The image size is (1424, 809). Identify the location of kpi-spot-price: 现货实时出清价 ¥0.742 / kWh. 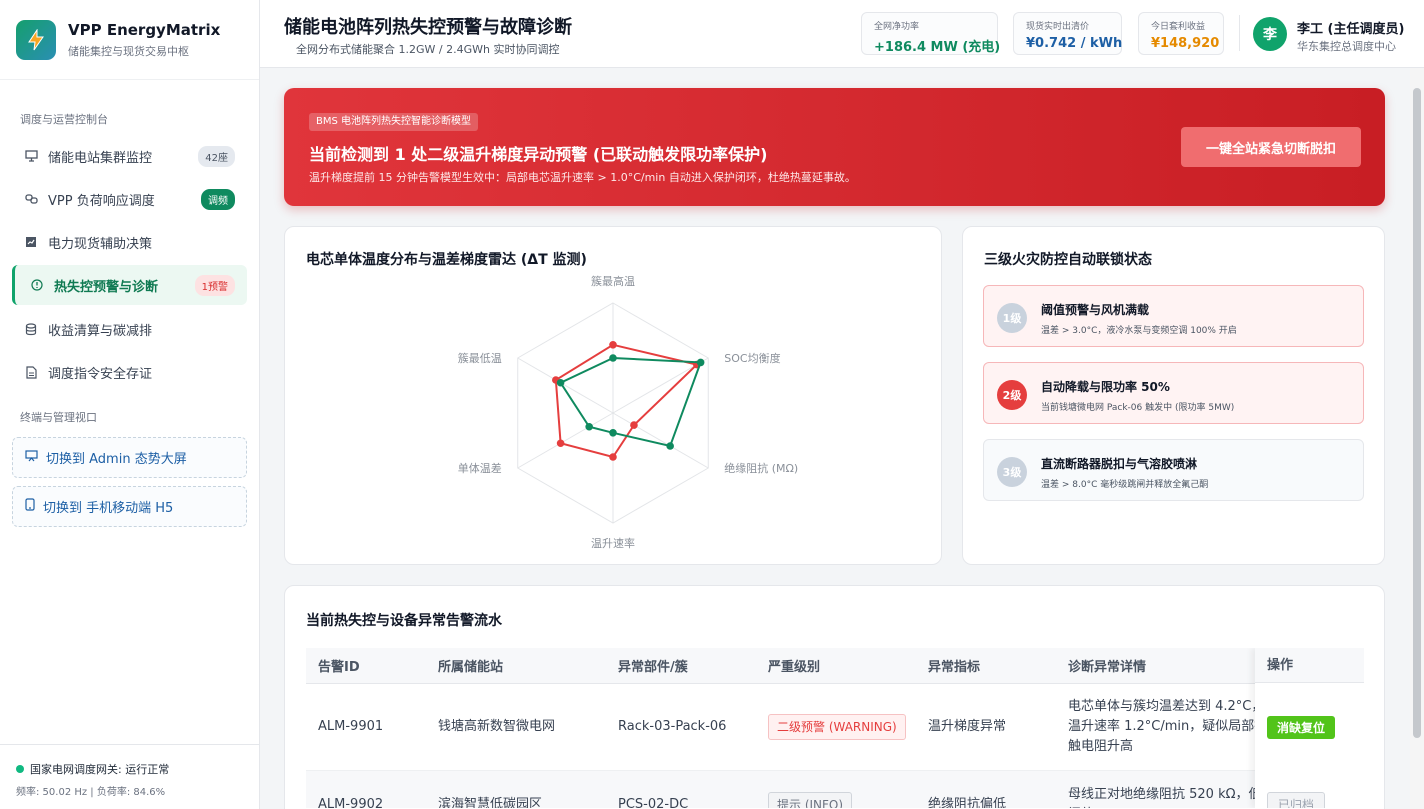
(1067, 33).